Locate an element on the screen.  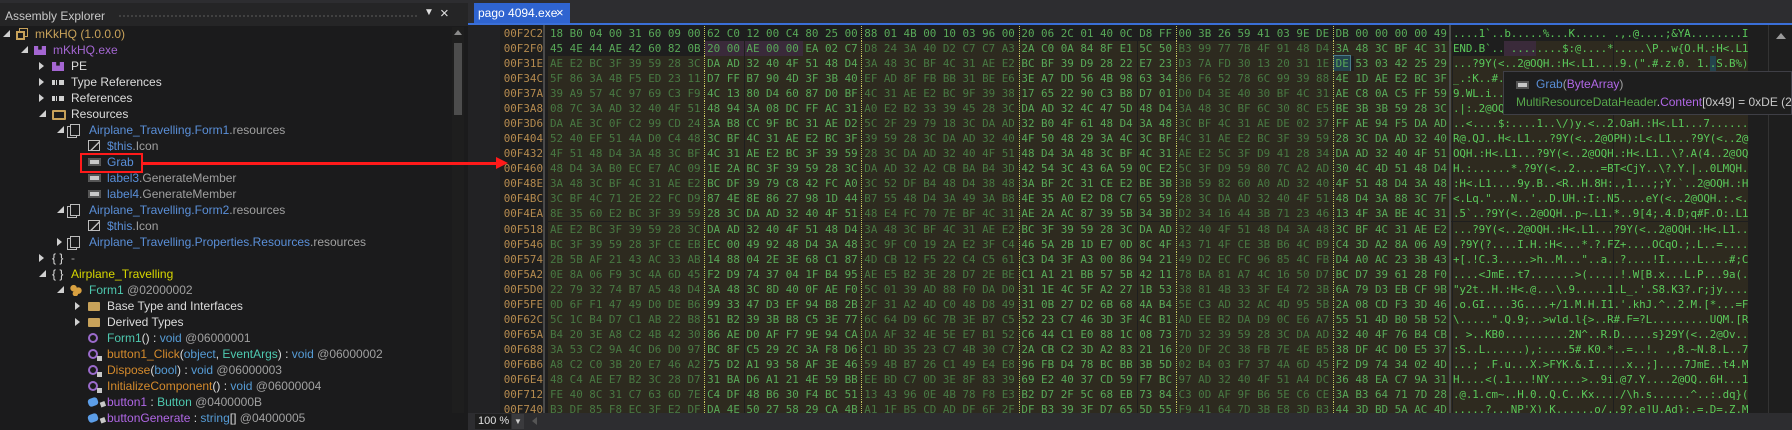
ascii-char: Q is located at coordinates (1744, 154).